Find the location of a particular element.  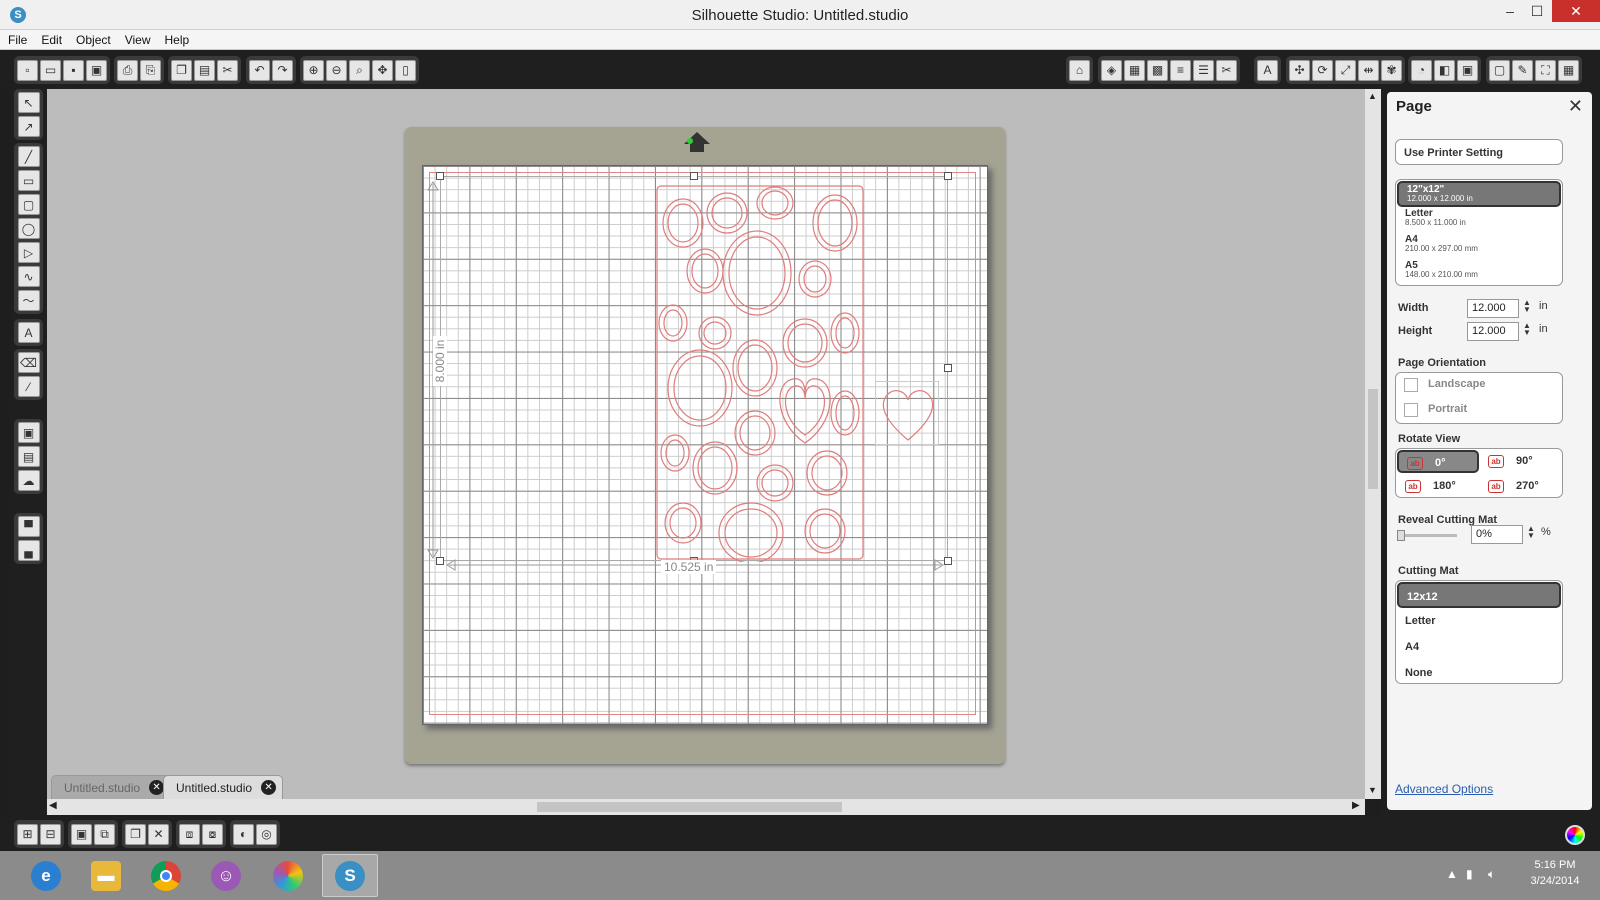

rotate-0: ab 0° is located at coordinates (1438, 461).